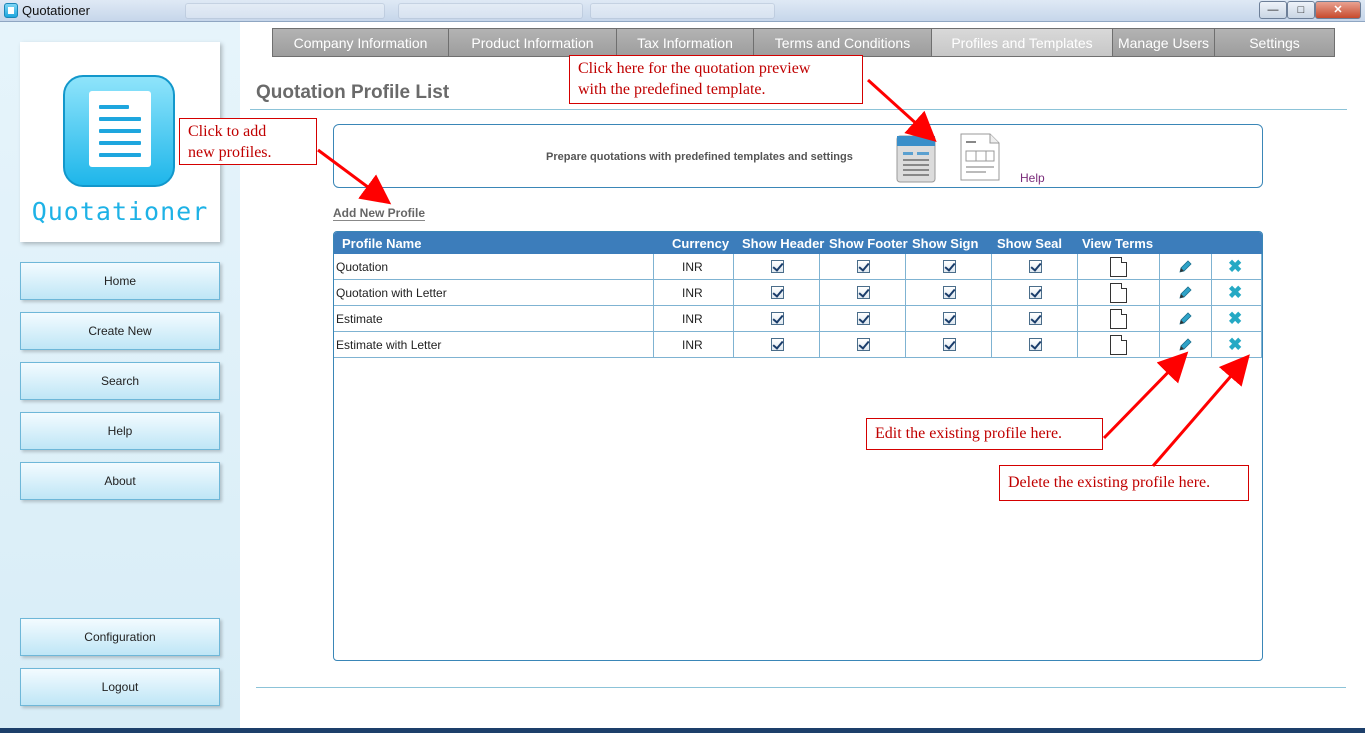  I want to click on table-row: Estimate with Letter INR ✖, so click(798, 345).